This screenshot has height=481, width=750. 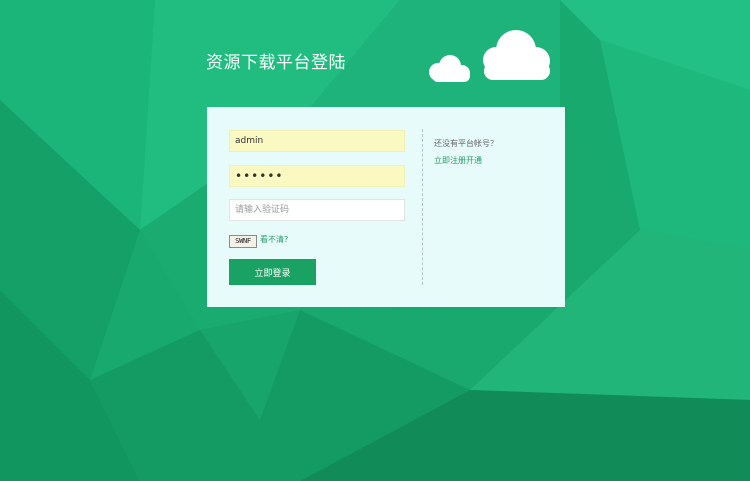 I want to click on register-link: 立即注册开通, so click(x=458, y=160).